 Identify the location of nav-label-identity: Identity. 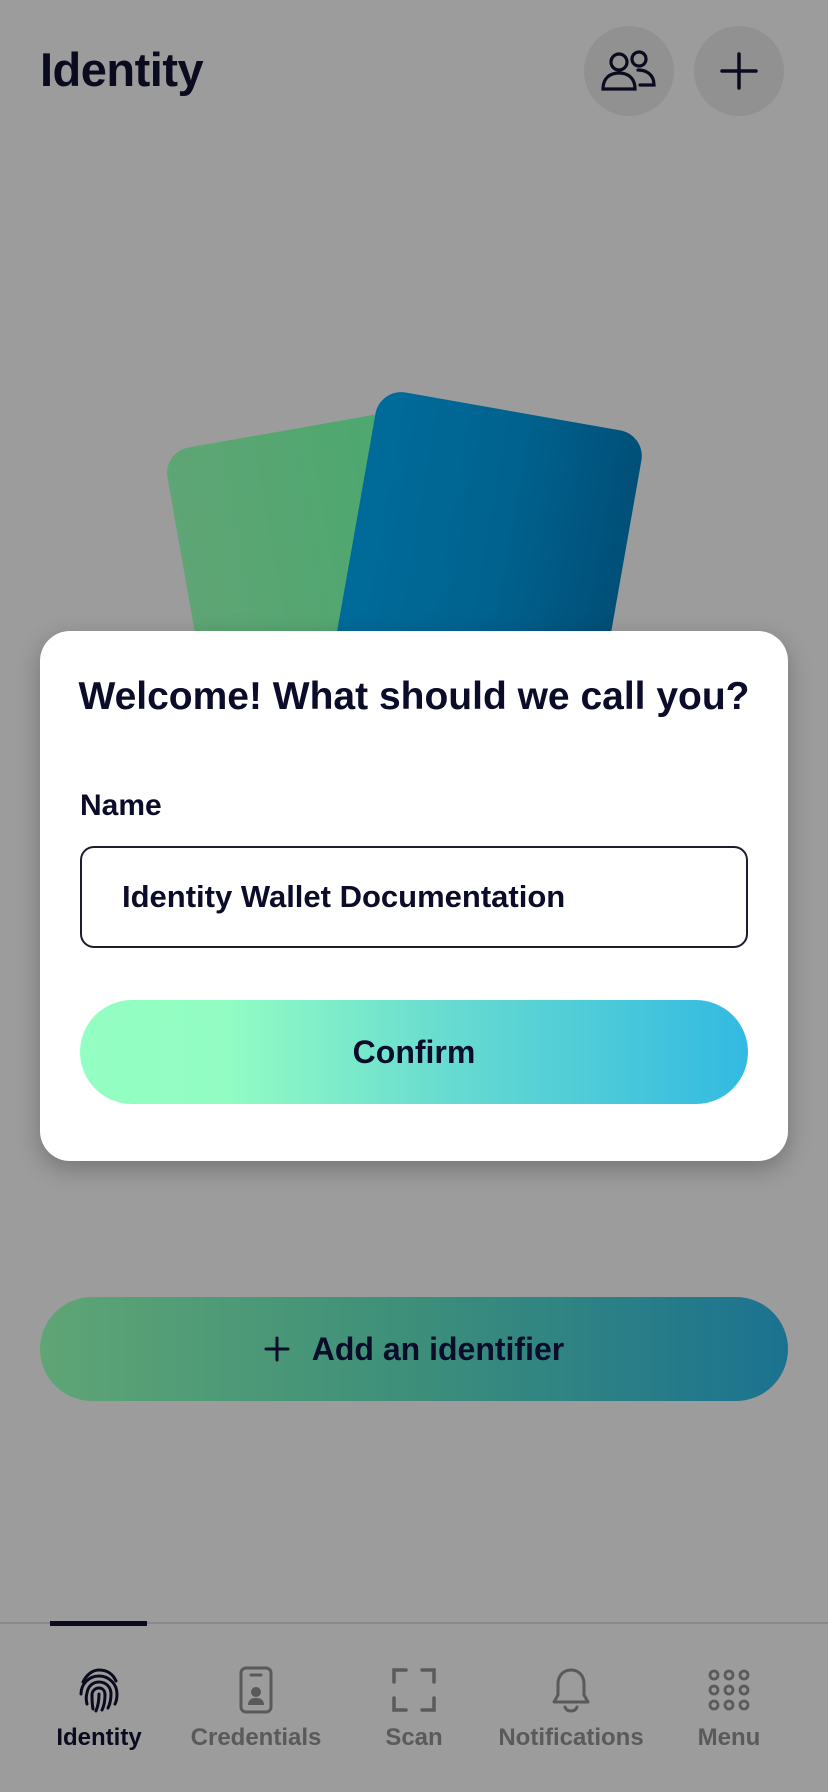
(99, 1737).